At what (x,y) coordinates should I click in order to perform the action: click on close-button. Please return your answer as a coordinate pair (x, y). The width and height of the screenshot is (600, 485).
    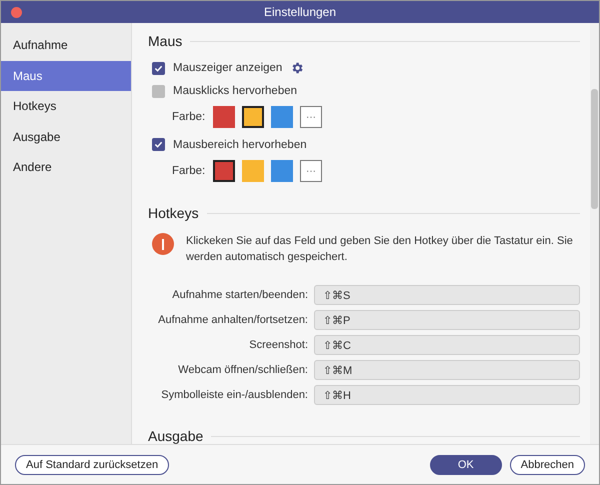
    Looking at the image, I should click on (16, 12).